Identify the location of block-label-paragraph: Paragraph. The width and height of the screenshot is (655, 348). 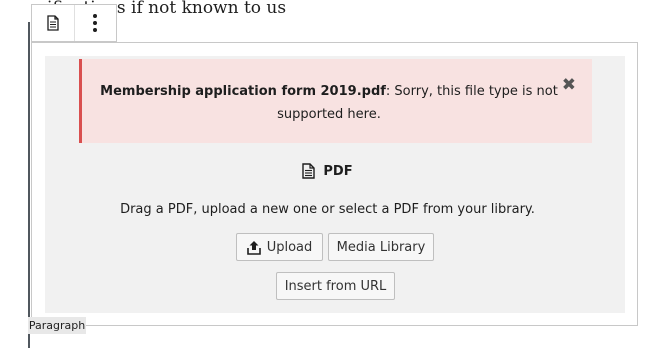
(57, 325).